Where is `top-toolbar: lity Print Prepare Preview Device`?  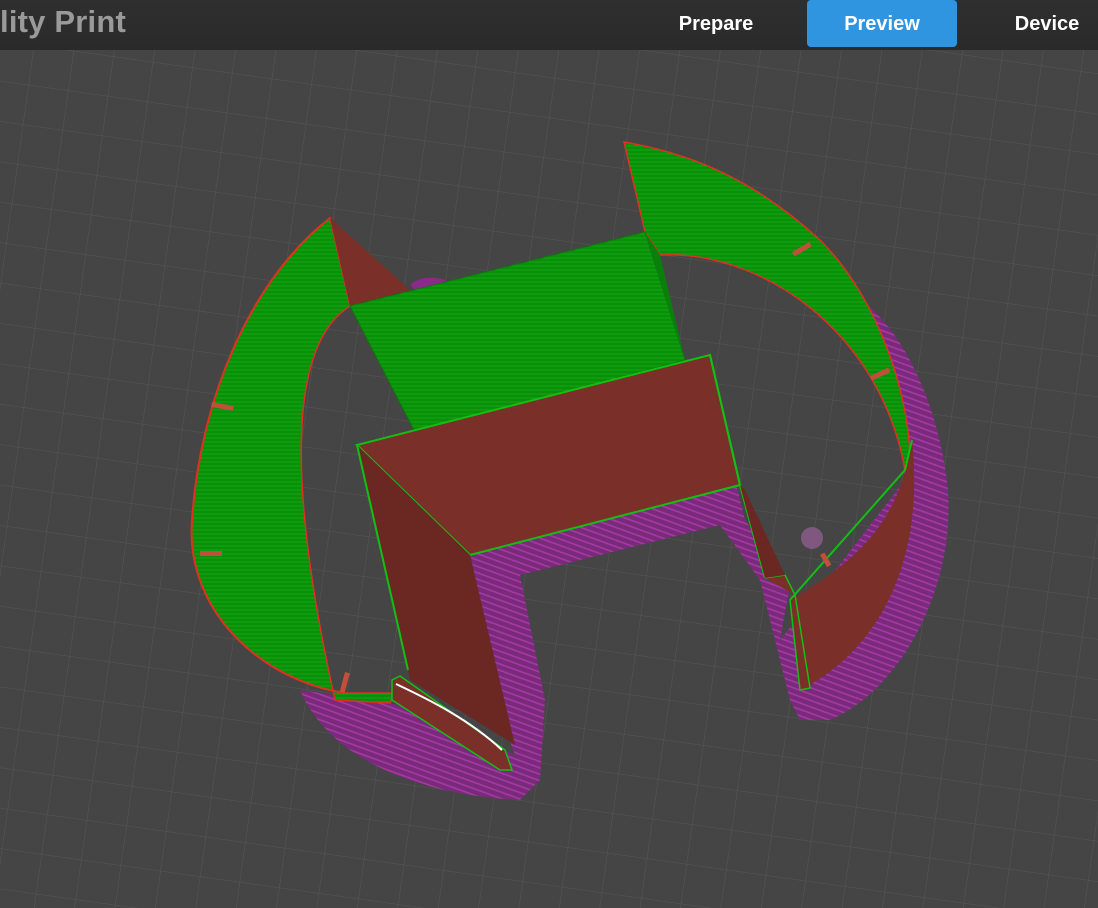
top-toolbar: lity Print Prepare Preview Device is located at coordinates (549, 25).